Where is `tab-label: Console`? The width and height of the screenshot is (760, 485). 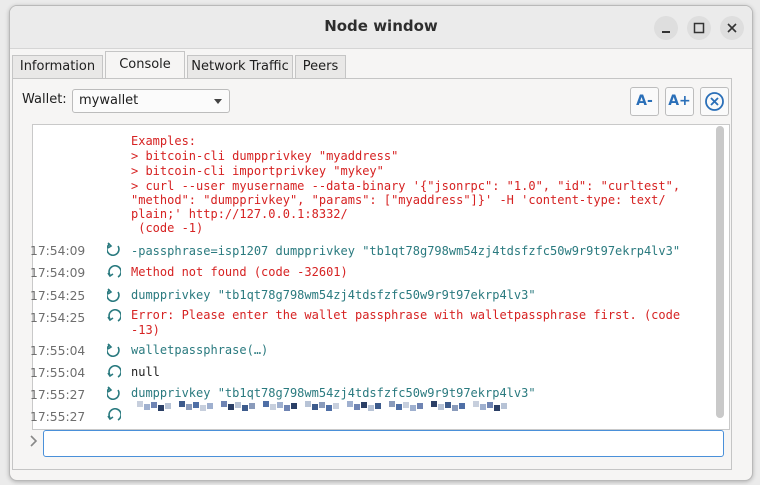 tab-label: Console is located at coordinates (145, 64).